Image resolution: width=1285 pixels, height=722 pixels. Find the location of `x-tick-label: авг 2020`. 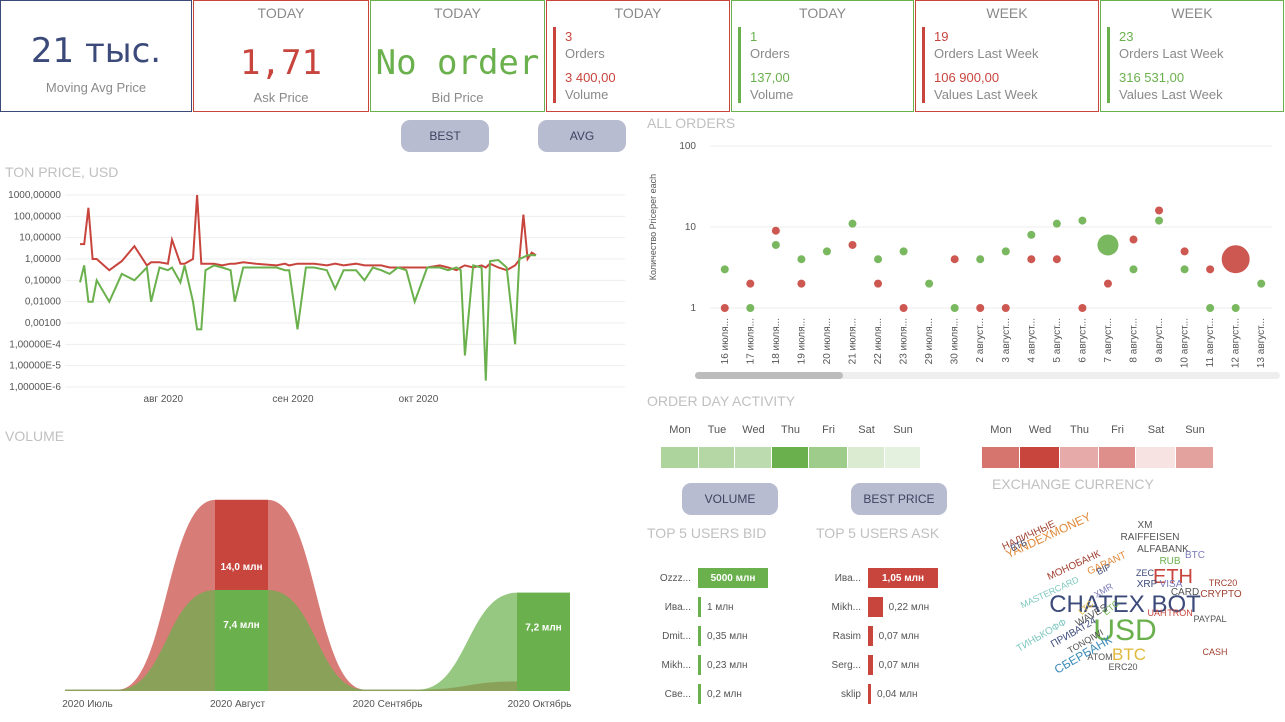

x-tick-label: авг 2020 is located at coordinates (164, 399).